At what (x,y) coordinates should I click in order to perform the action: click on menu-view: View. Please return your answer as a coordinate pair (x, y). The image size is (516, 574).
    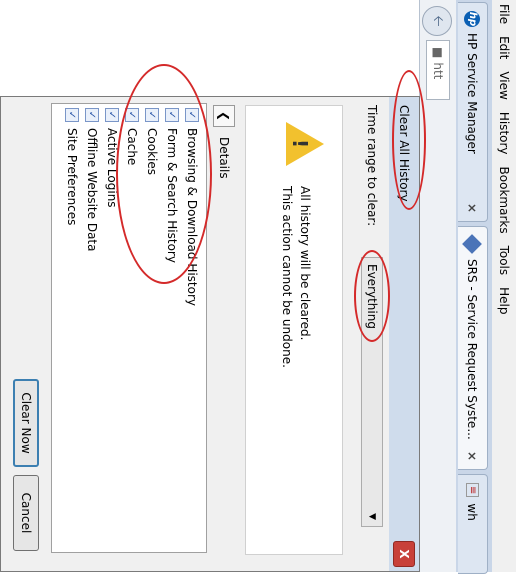
    Looking at the image, I should click on (504, 85).